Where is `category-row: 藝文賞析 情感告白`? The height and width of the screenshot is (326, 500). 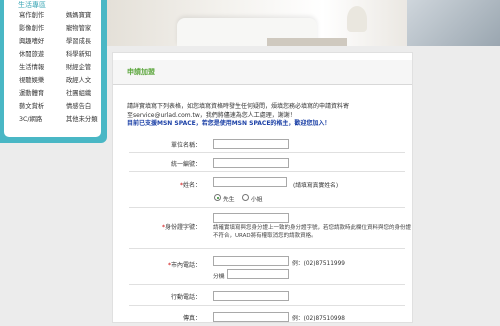
category-row: 藝文賞析 情感告白 is located at coordinates (52, 107).